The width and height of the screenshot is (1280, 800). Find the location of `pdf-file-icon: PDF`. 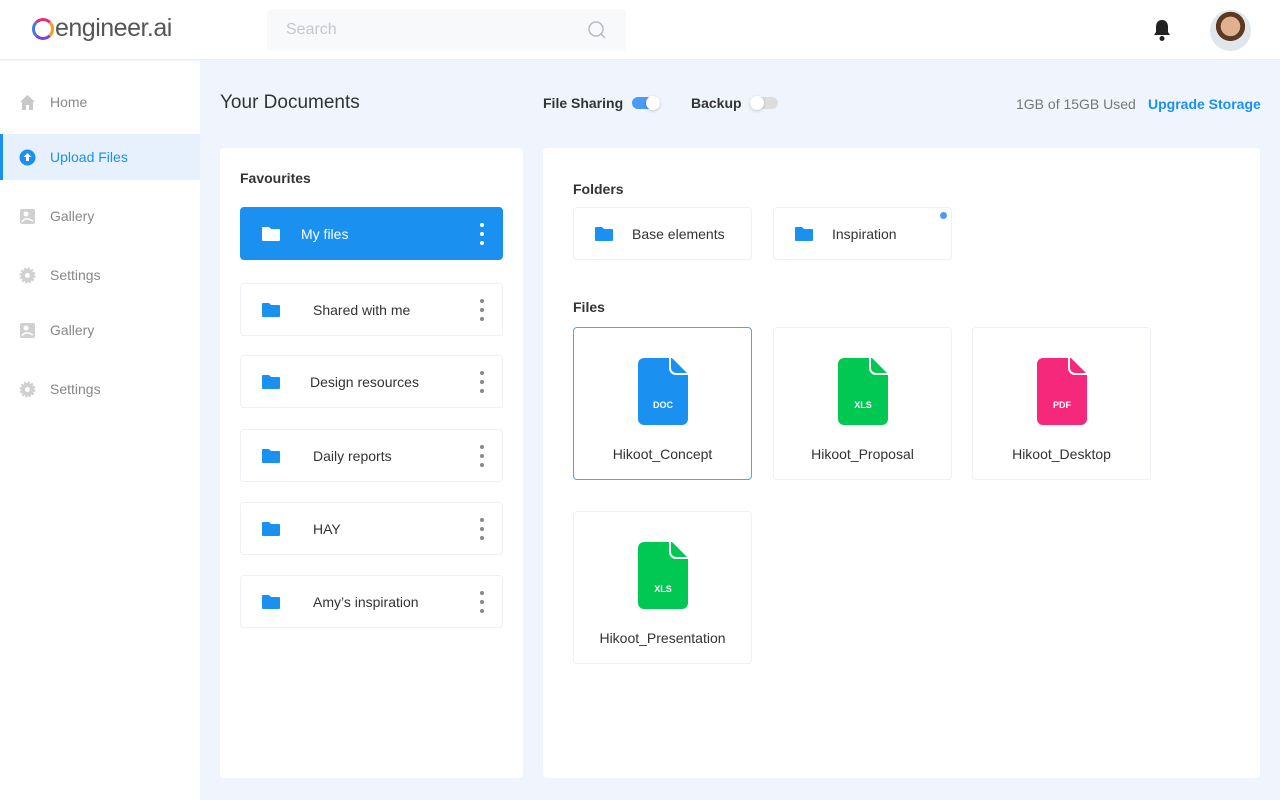

pdf-file-icon: PDF is located at coordinates (1062, 391).